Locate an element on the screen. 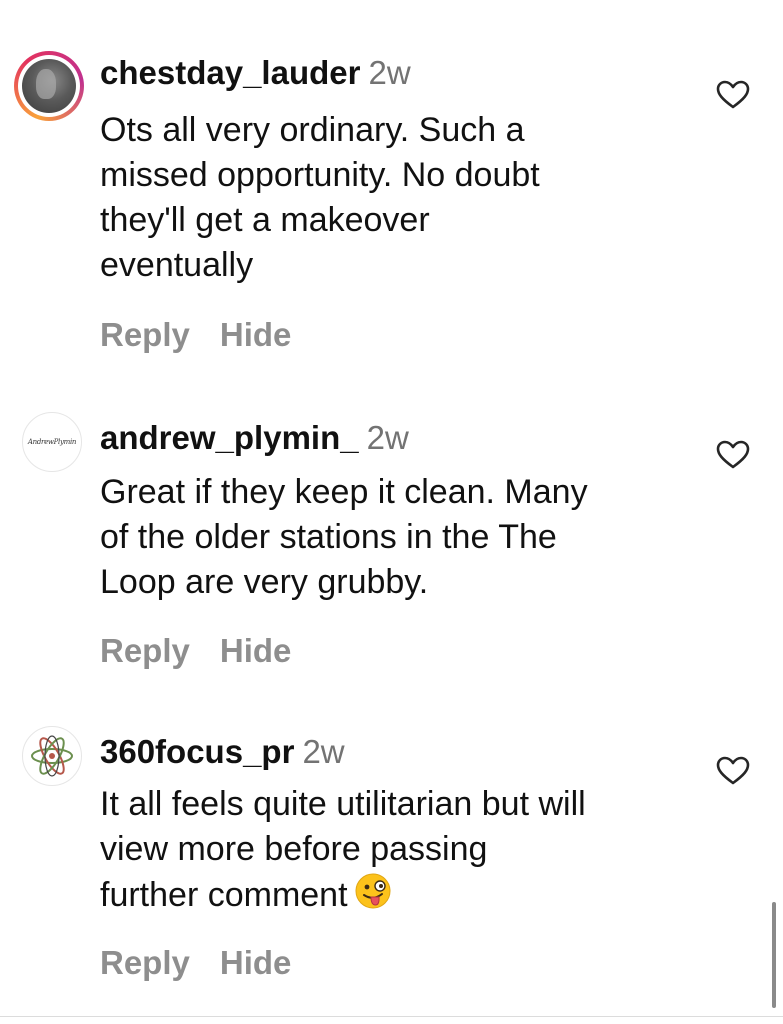 Image resolution: width=783 pixels, height=1024 pixels. avatar-logo-text: AndrewPlymin is located at coordinates (52, 442).